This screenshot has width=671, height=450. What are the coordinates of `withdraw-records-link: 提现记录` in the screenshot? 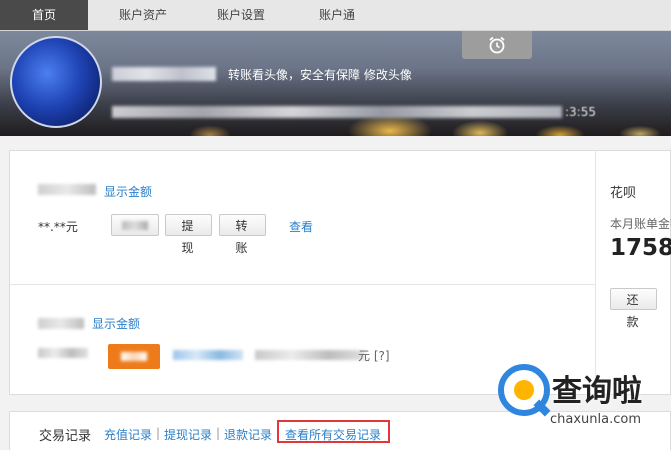 It's located at (188, 434).